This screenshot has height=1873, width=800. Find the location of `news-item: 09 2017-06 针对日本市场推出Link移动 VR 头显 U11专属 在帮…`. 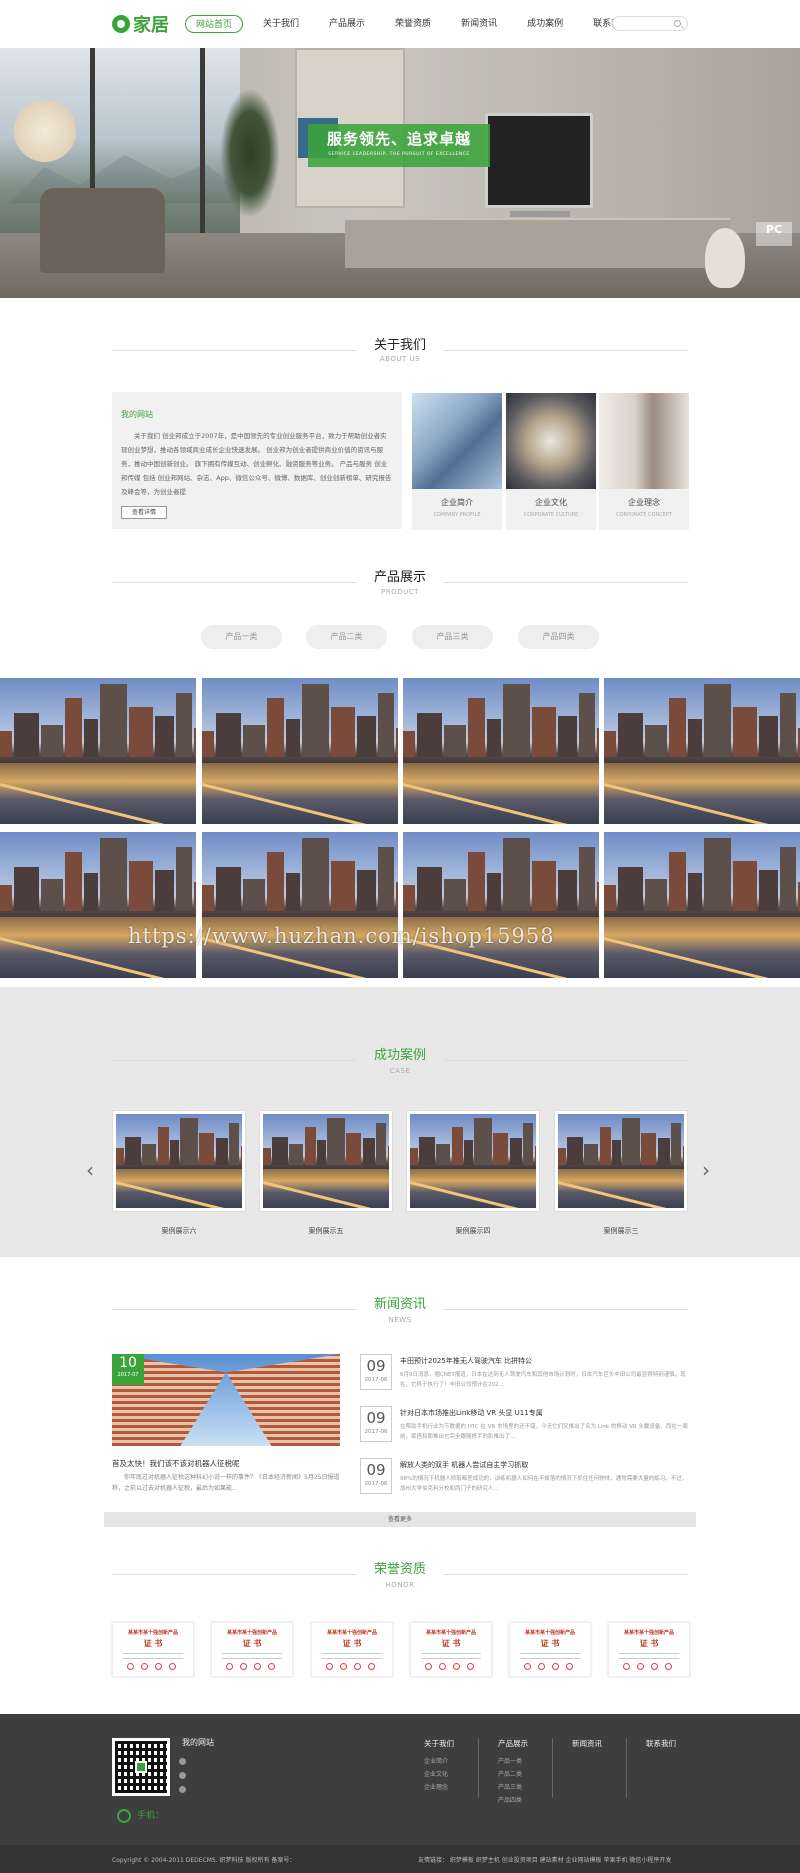

news-item: 09 2017-06 针对日本市场推出Link移动 VR 头显 U11专属 在帮… is located at coordinates (525, 1426).